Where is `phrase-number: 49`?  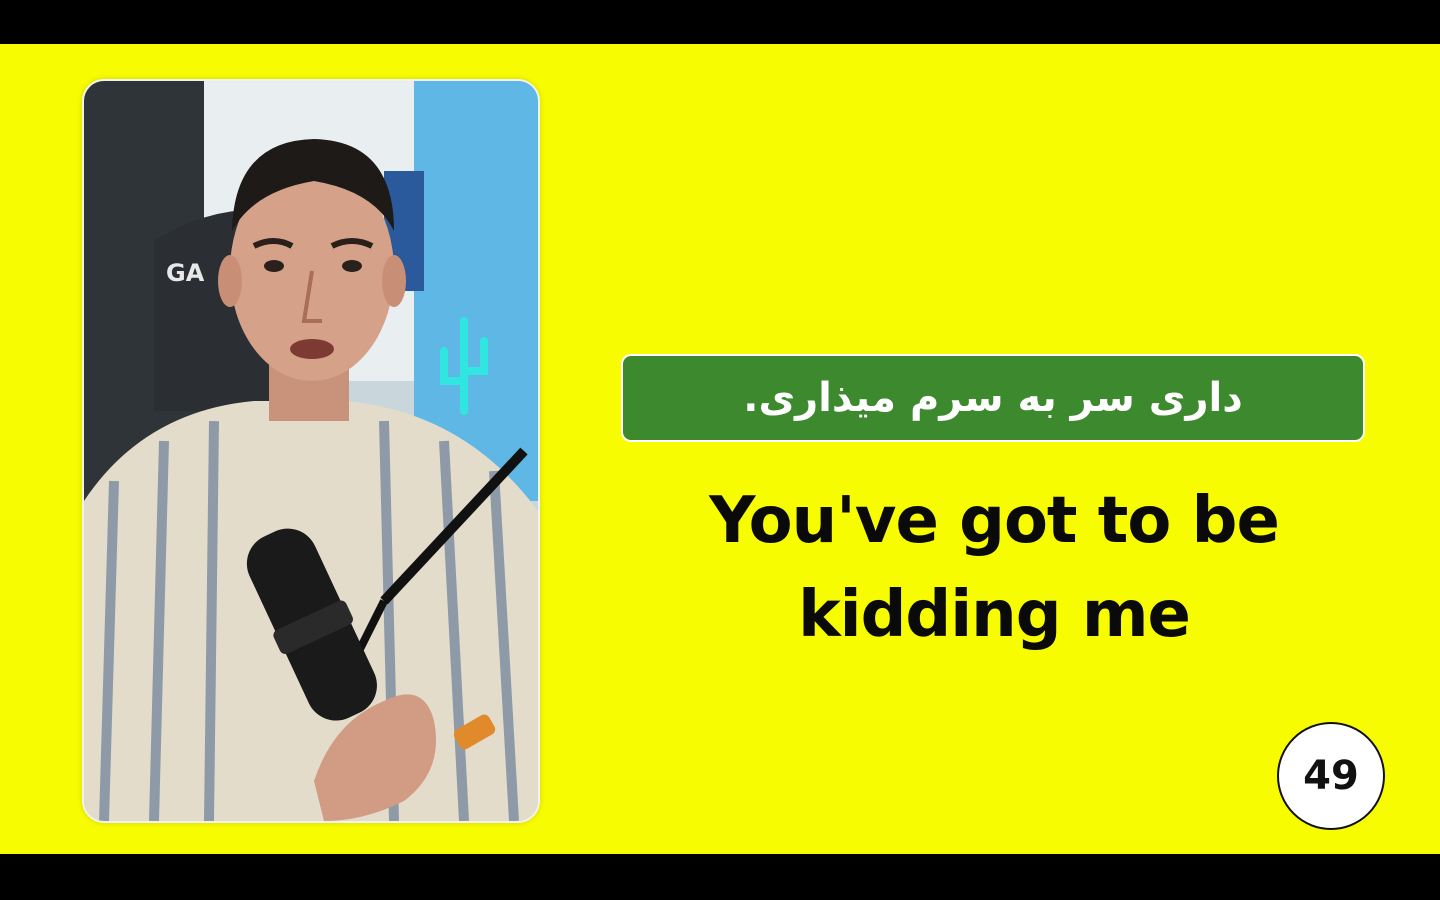
phrase-number: 49 is located at coordinates (1331, 776).